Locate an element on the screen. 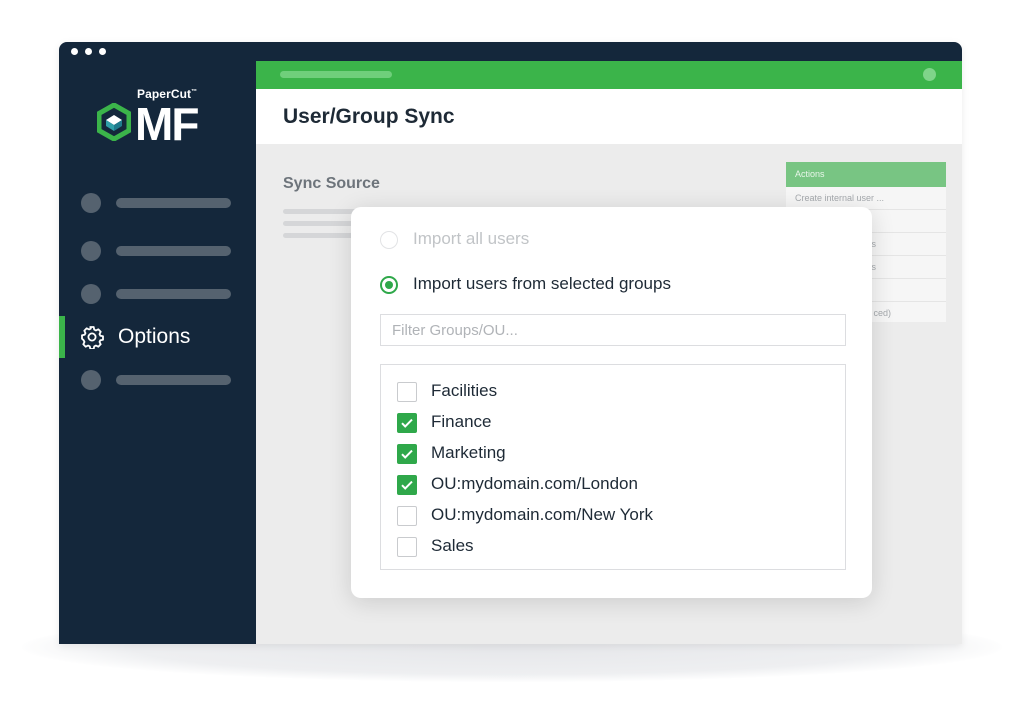  page-title: User/Group Sync is located at coordinates (369, 116).